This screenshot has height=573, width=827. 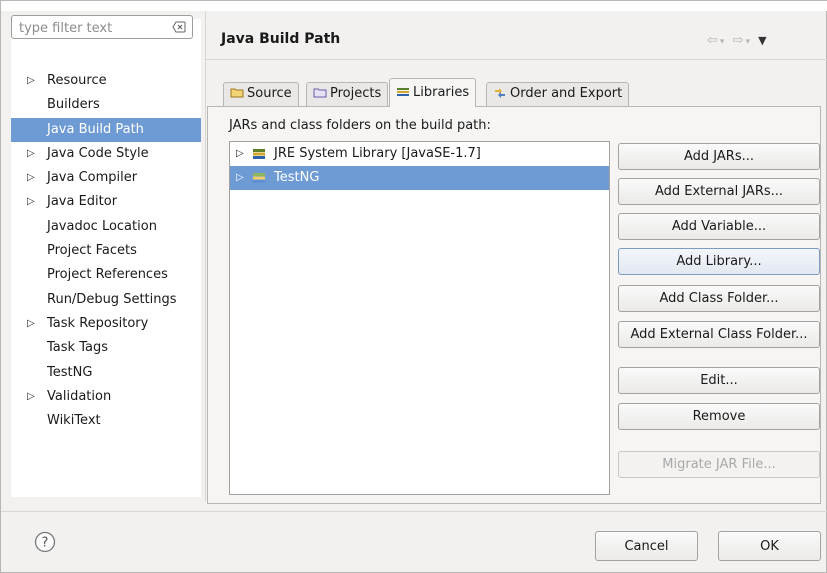 What do you see at coordinates (769, 546) in the screenshot?
I see `ok-button: OK` at bounding box center [769, 546].